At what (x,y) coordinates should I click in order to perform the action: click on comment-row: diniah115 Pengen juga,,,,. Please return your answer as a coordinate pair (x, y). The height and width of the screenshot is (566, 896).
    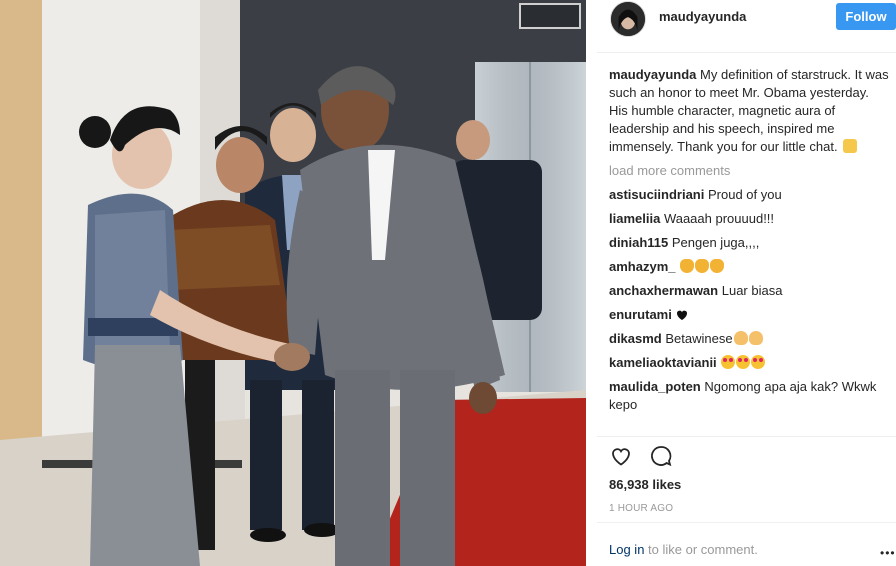
    Looking at the image, I should click on (750, 243).